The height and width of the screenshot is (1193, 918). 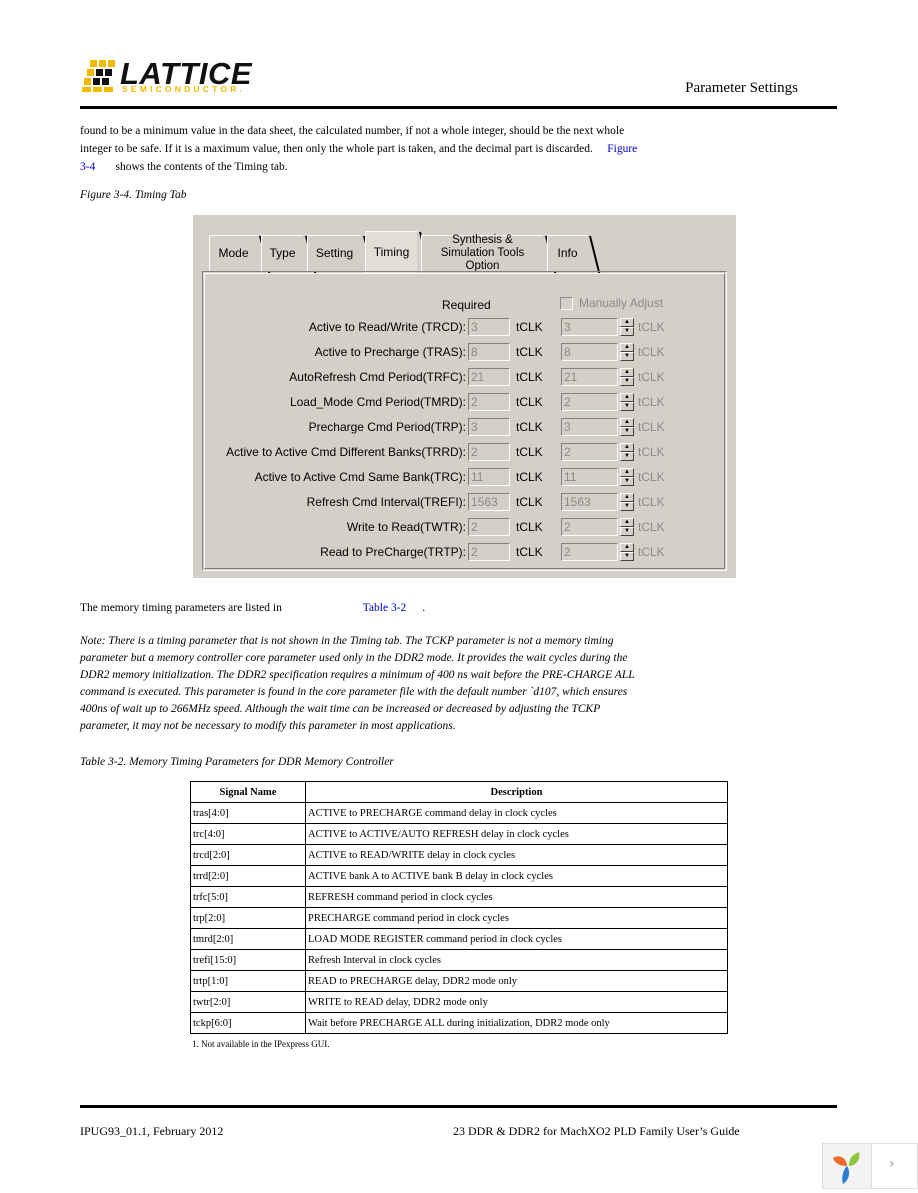 What do you see at coordinates (248, 813) in the screenshot?
I see `signal-name-cell: tras[4:0]` at bounding box center [248, 813].